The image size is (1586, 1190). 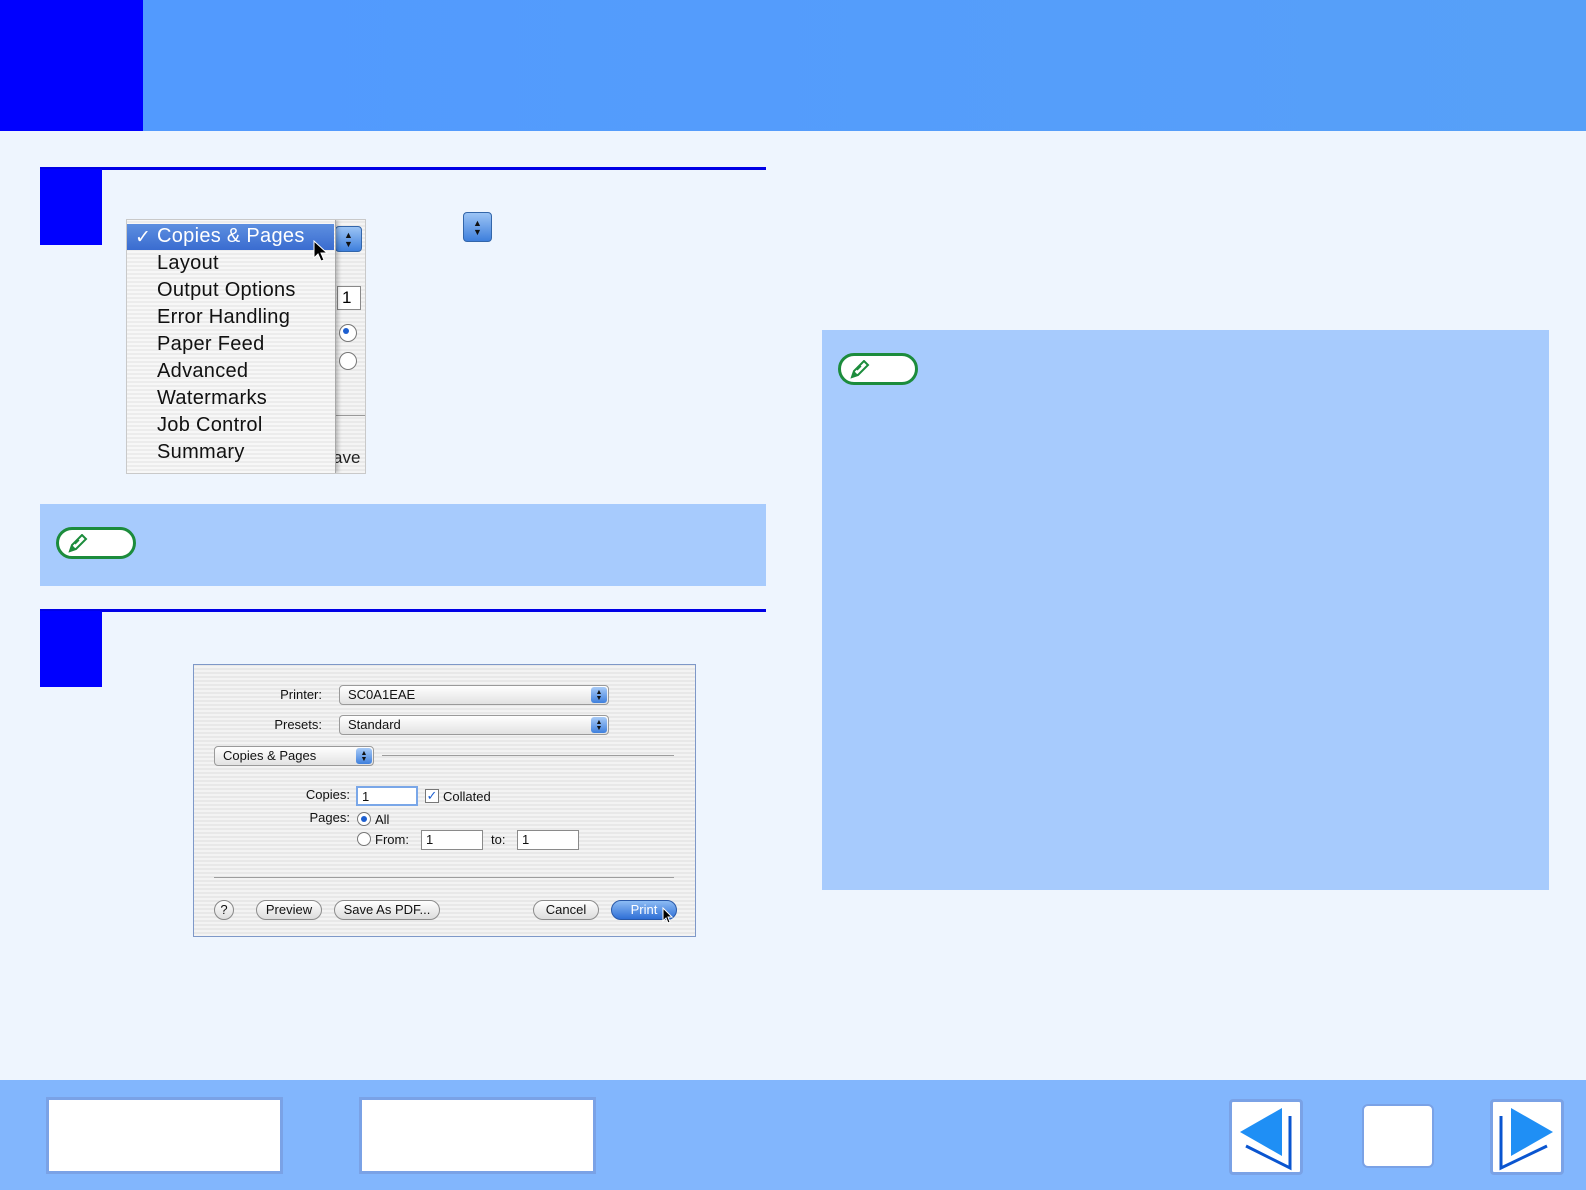 I want to click on menu-item-watermarks: Watermarks, so click(x=212, y=398).